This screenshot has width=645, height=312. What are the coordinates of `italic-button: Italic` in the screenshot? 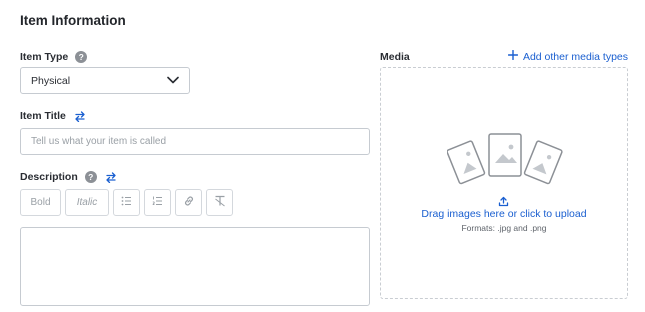 It's located at (87, 202).